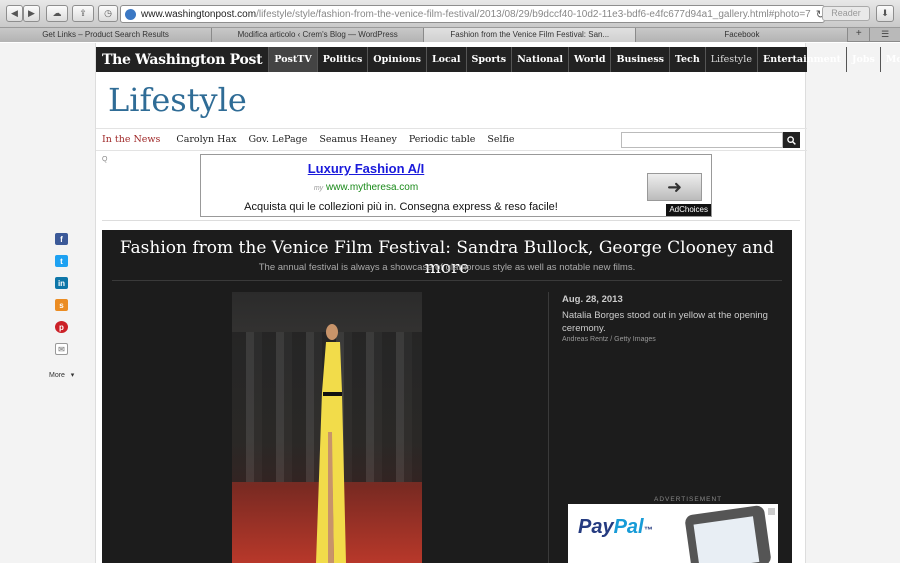 This screenshot has width=900, height=563. I want to click on ad-arrow-button: ➜, so click(674, 187).